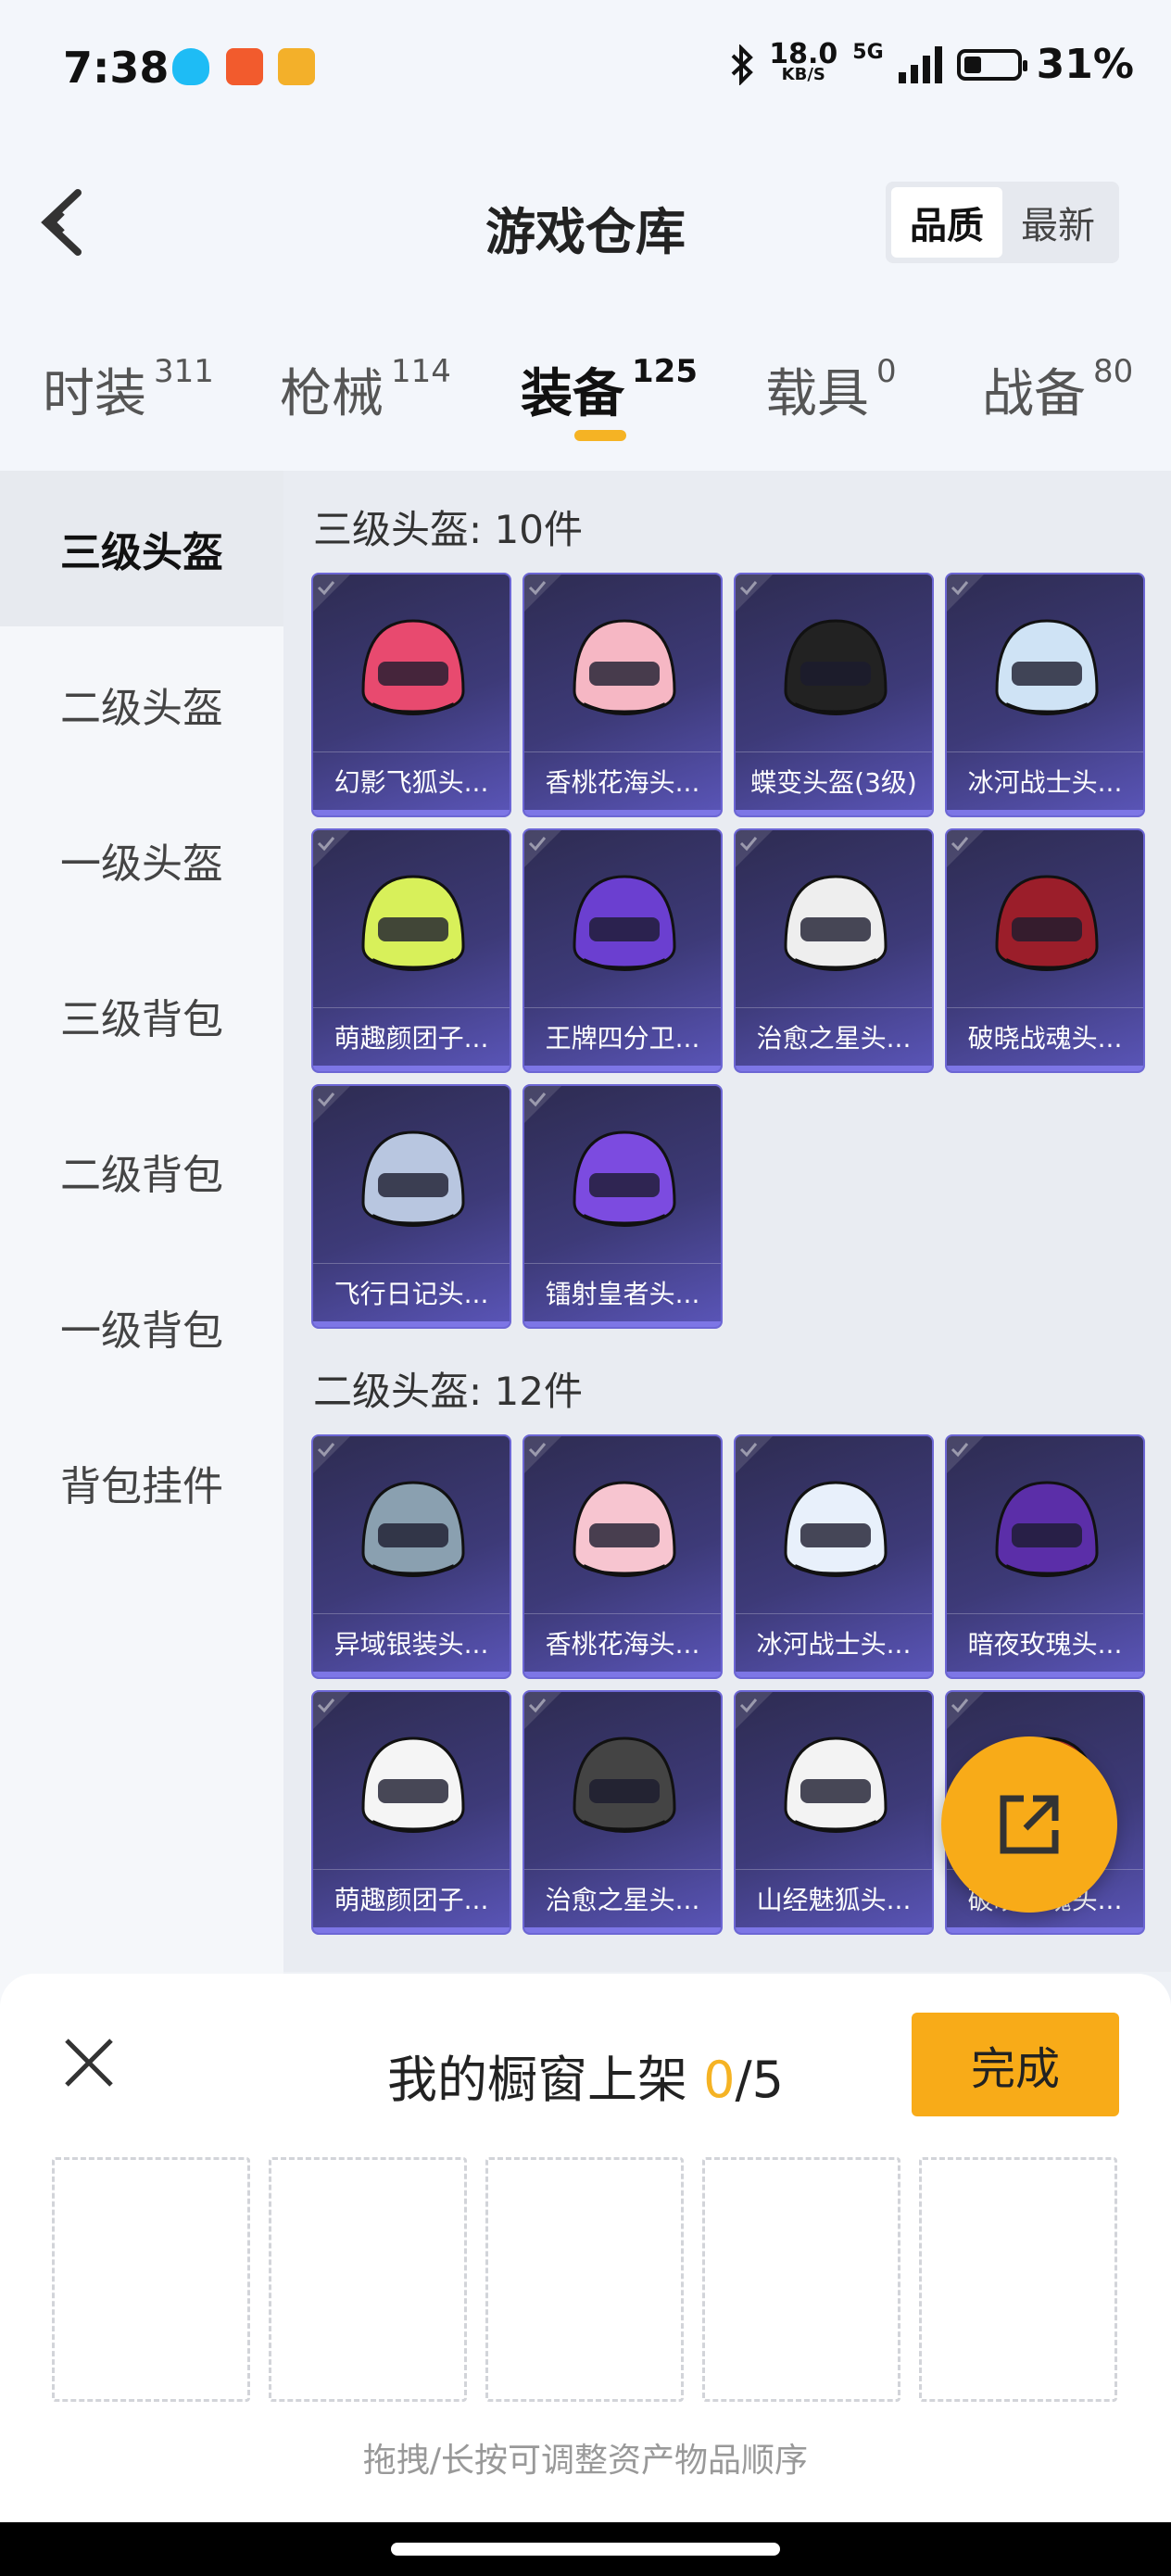  I want to click on section-title-level3: 三级头盔: 10件, so click(448, 529).